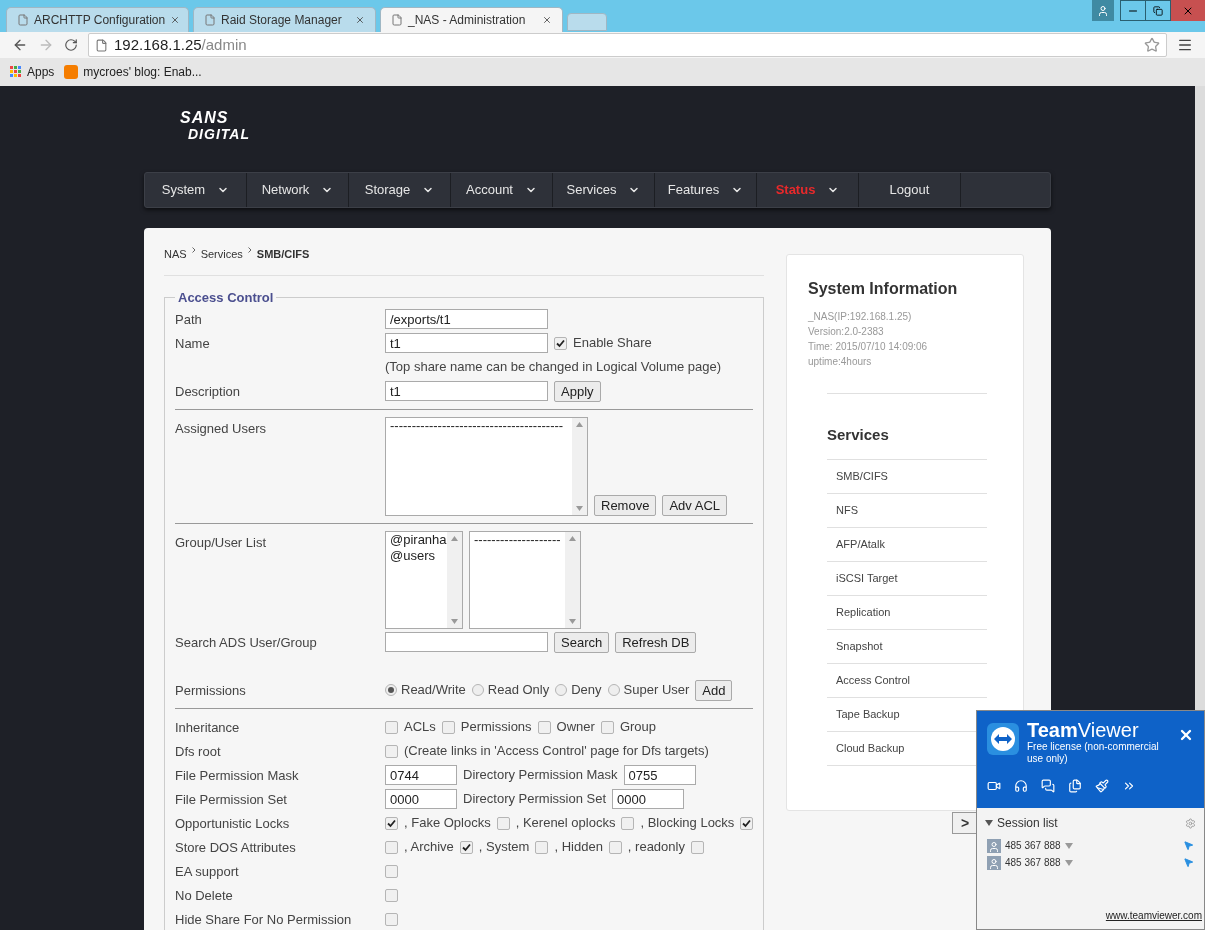 The width and height of the screenshot is (1205, 930). I want to click on form-button: Add, so click(714, 690).